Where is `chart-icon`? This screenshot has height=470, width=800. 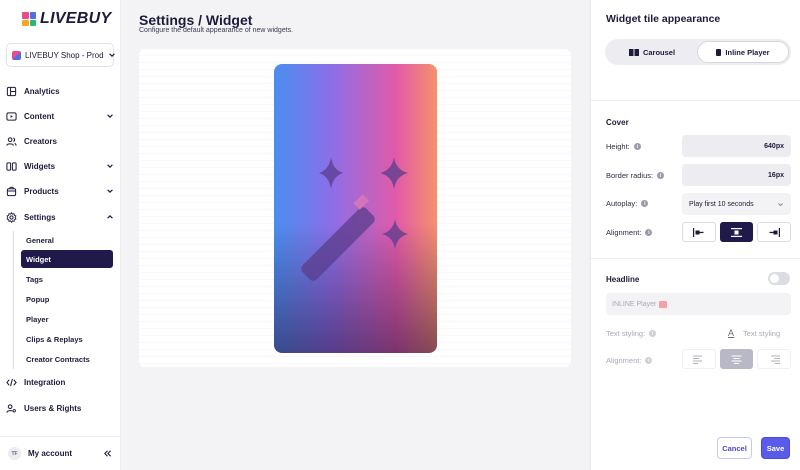
chart-icon is located at coordinates (11, 91).